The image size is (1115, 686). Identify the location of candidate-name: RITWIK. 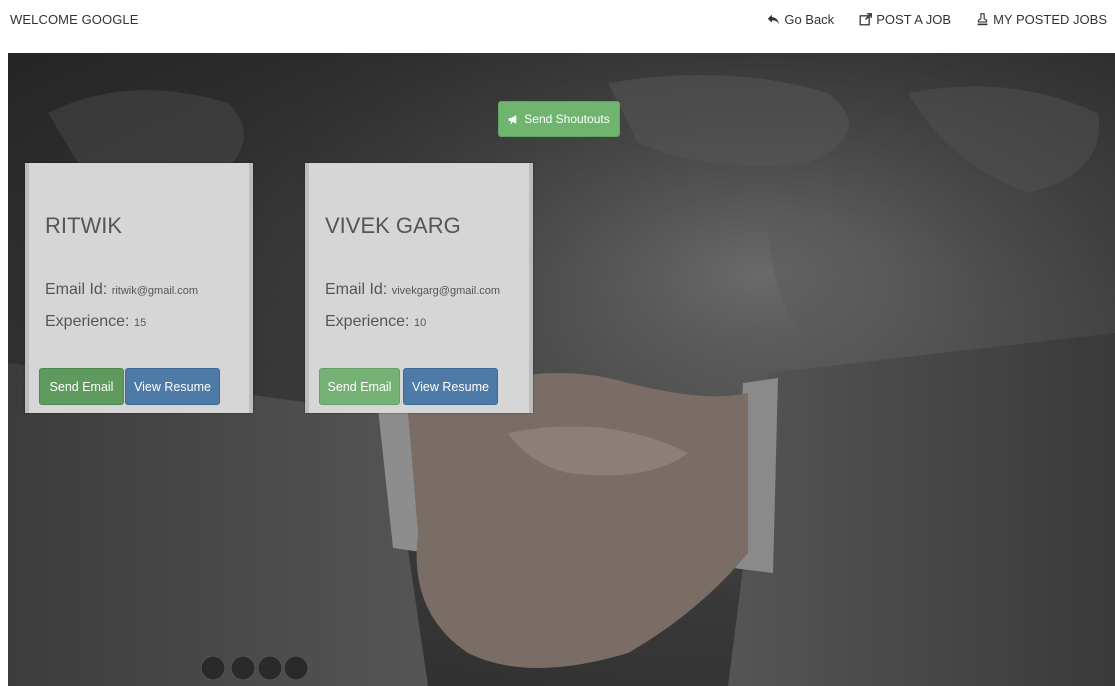
(83, 225).